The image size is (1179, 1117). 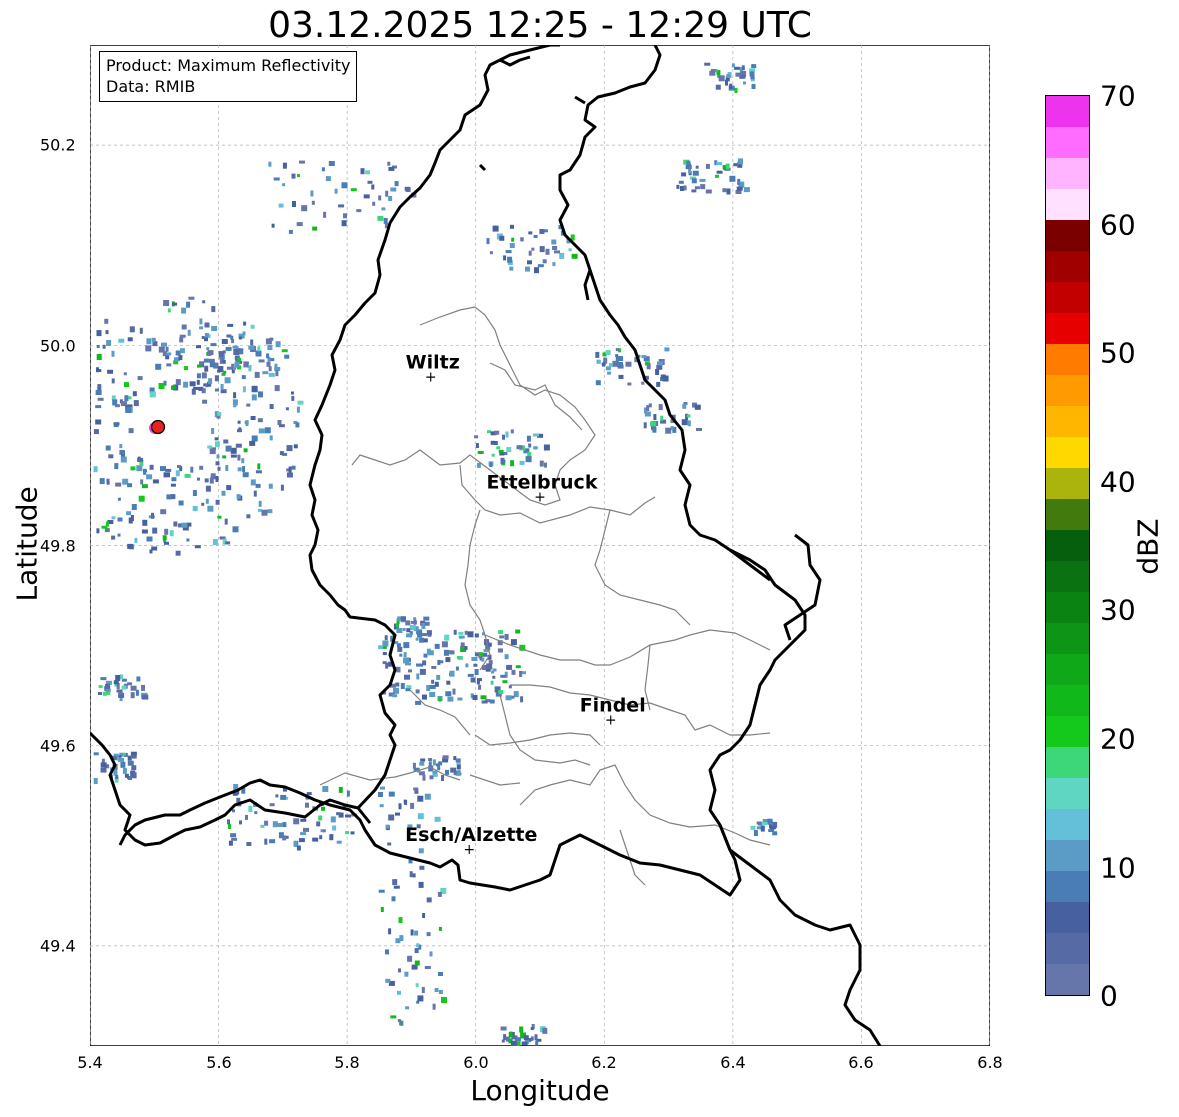 I want to click on colorbar-label: dBZ, so click(x=1148, y=546).